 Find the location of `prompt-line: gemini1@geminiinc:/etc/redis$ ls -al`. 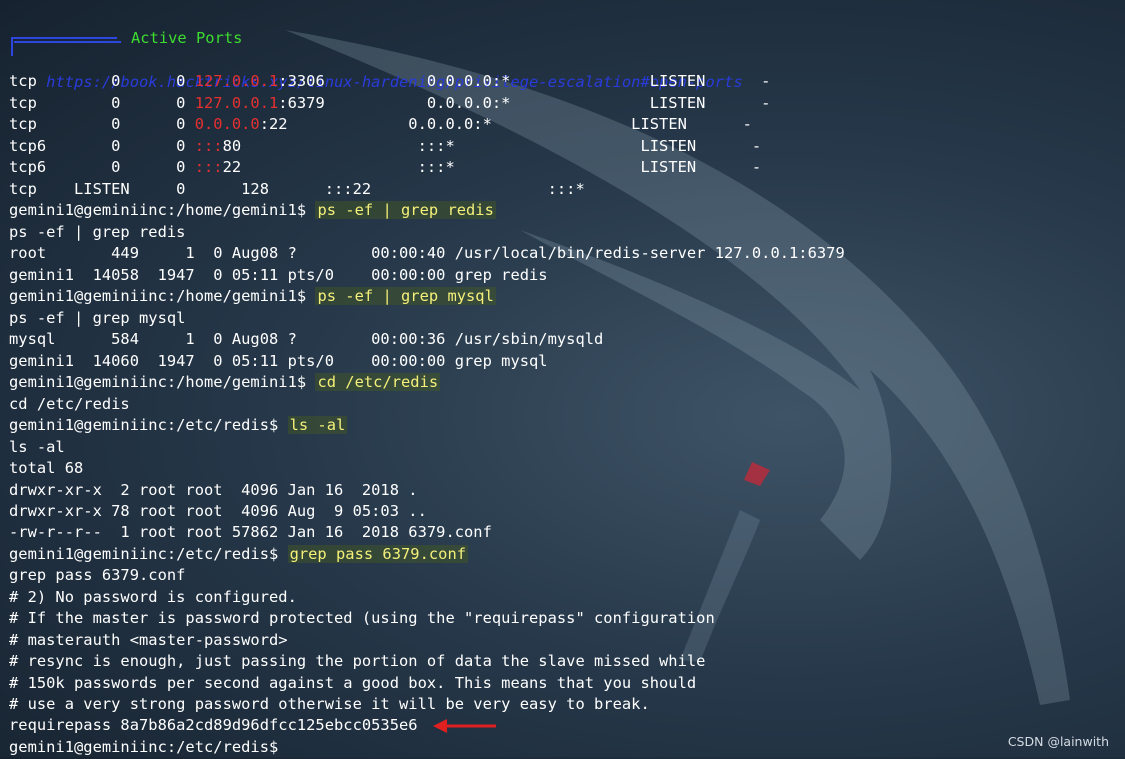

prompt-line: gemini1@geminiinc:/etc/redis$ ls -al is located at coordinates (178, 426).